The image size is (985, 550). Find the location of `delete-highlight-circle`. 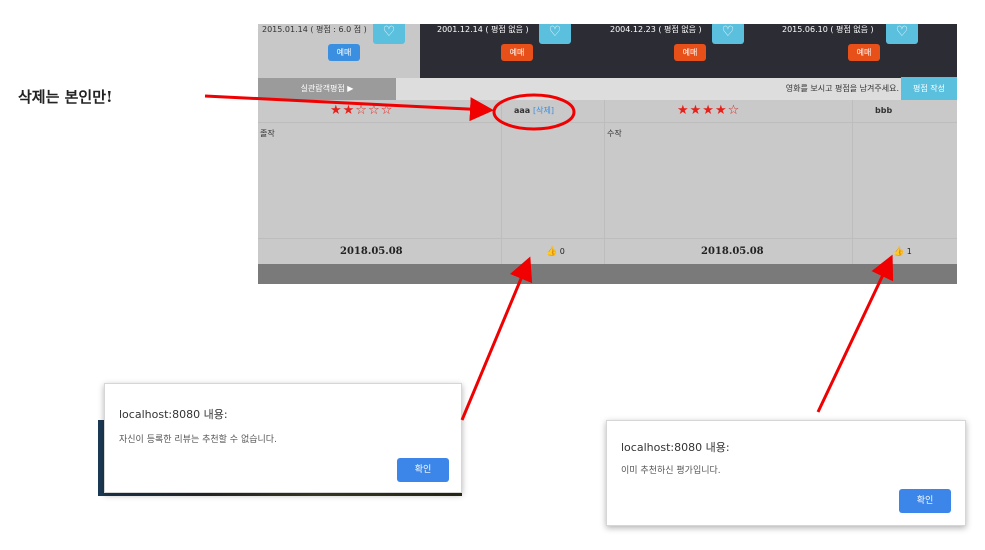

delete-highlight-circle is located at coordinates (534, 112).